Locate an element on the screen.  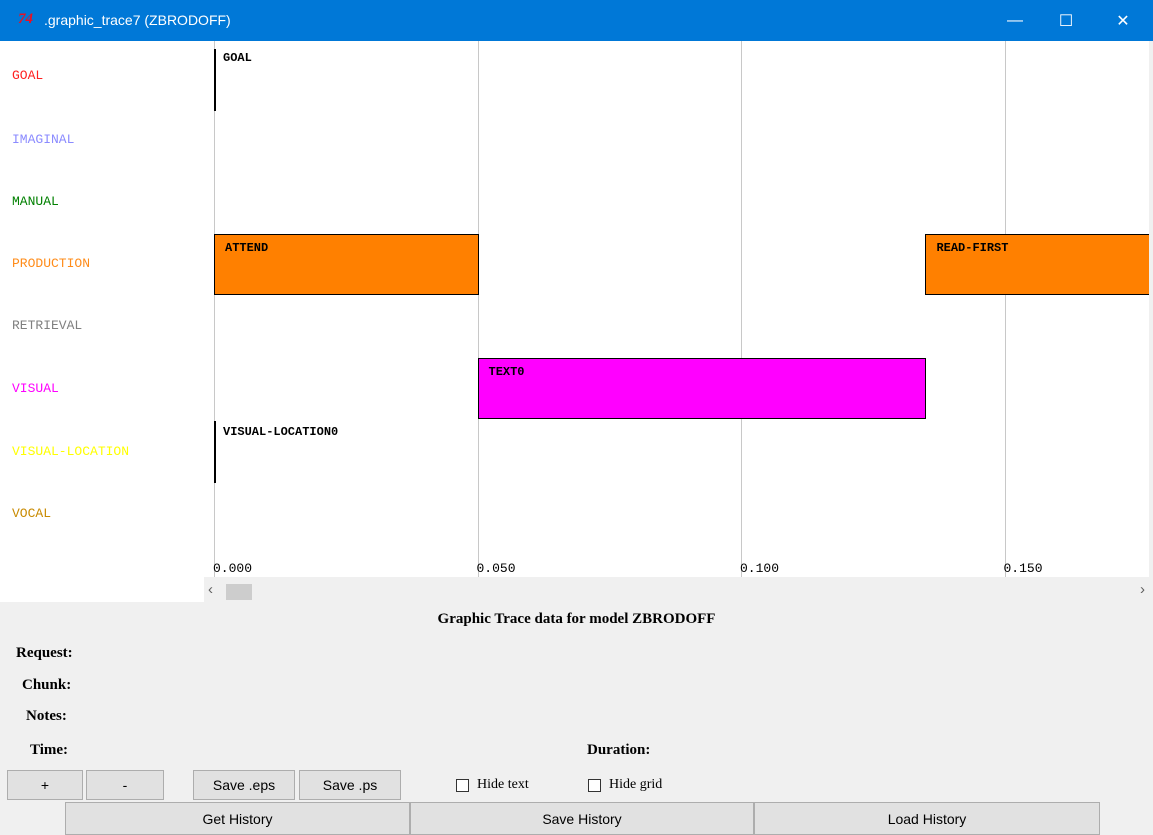
close-icon: ✕ is located at coordinates (1123, 21).